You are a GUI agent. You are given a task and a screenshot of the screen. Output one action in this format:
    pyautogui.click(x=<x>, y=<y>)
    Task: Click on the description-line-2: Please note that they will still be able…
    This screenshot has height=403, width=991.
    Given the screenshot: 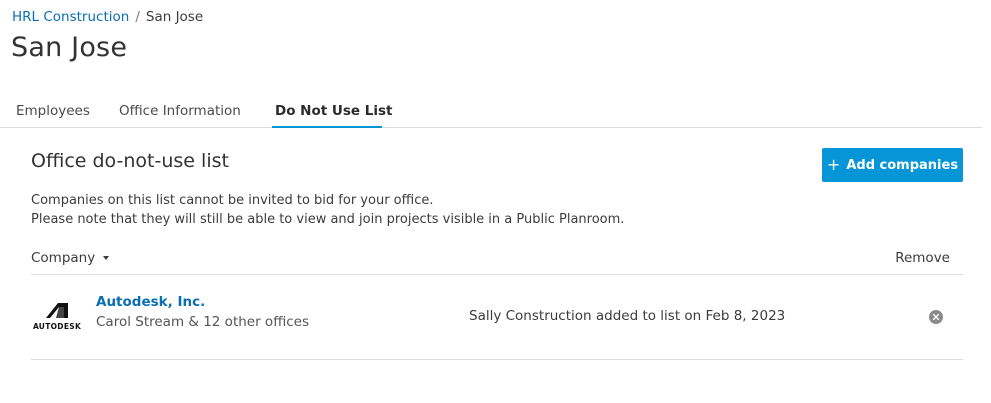 What is the action you would take?
    pyautogui.click(x=328, y=219)
    